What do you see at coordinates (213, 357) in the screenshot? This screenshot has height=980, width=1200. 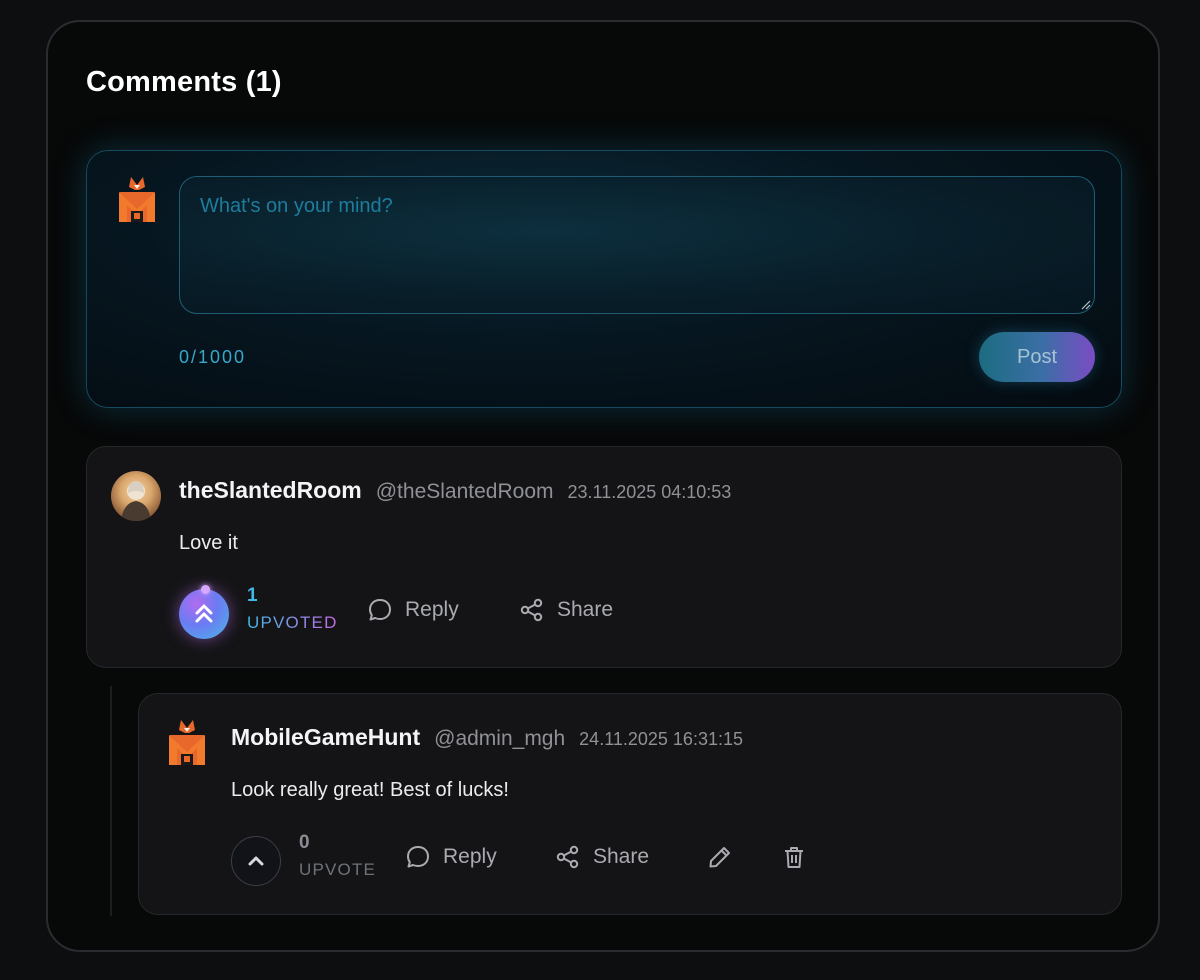 I see `character-counter: 0/1000` at bounding box center [213, 357].